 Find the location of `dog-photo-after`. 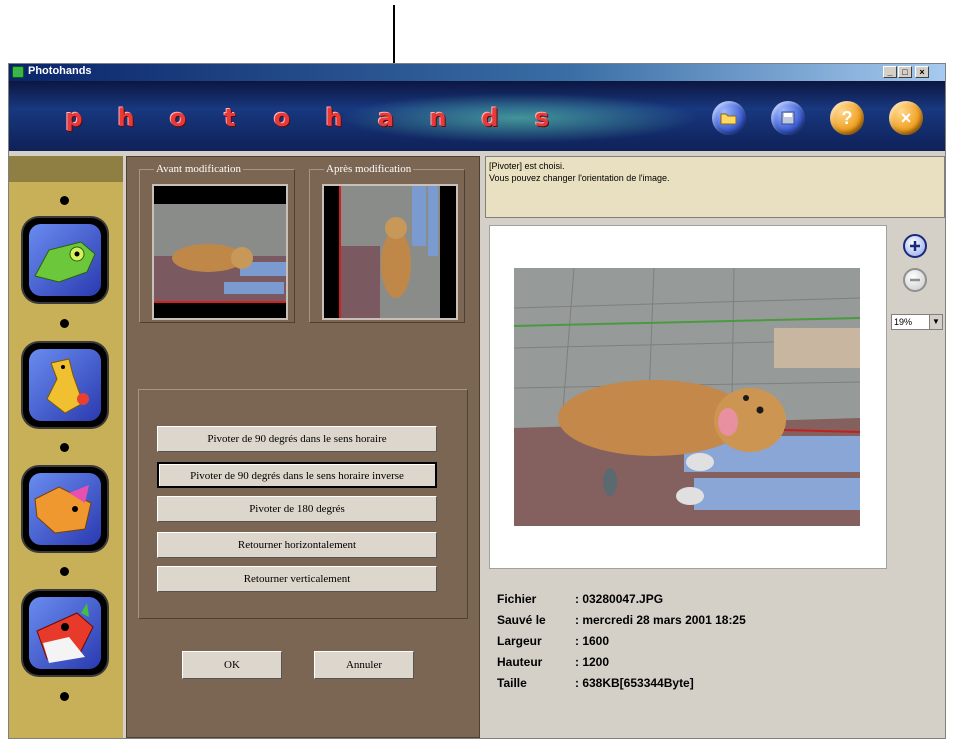

dog-photo-after is located at coordinates (389, 252).